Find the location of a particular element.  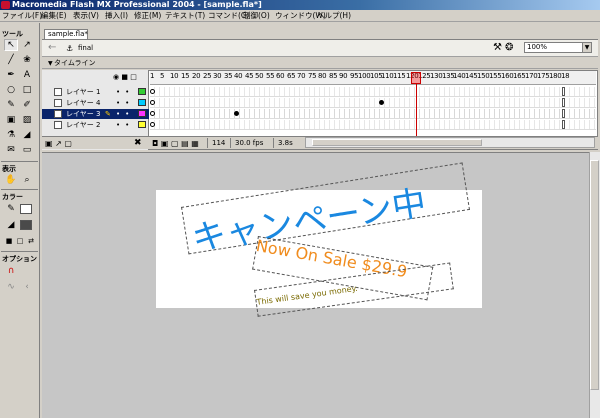

zoom-value: 100% is located at coordinates (537, 47).